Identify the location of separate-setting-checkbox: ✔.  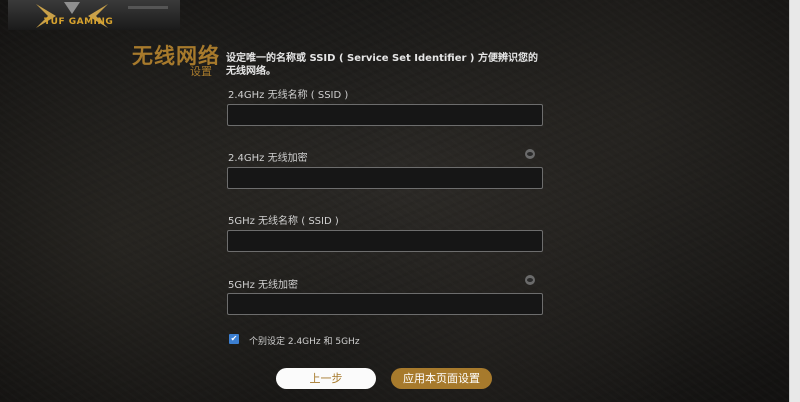
(234, 339).